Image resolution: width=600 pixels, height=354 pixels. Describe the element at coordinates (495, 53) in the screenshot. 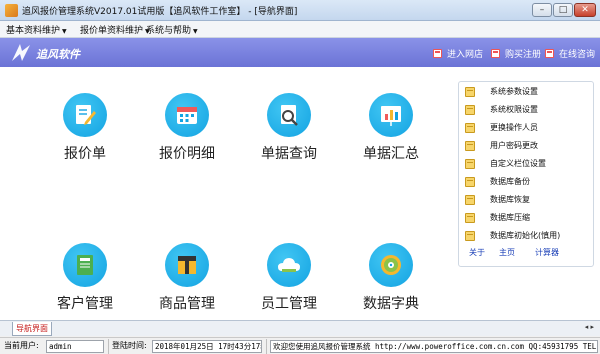

I see `register-icon` at that location.